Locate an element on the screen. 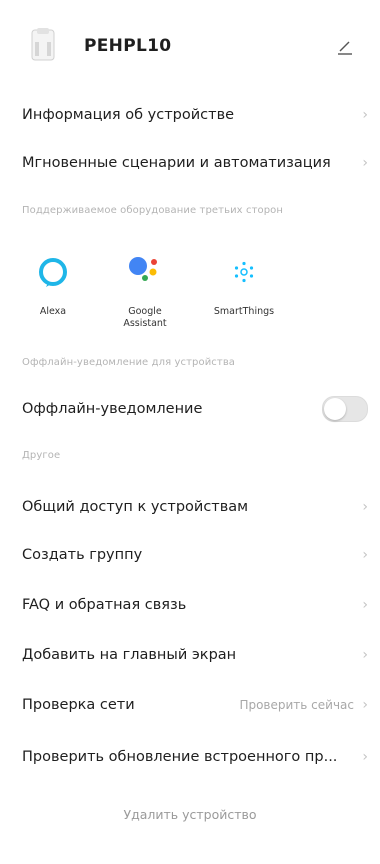 This screenshot has height=864, width=380. scenes-automation-row: Мгновенные сценарии и автоматизация › is located at coordinates (190, 163).